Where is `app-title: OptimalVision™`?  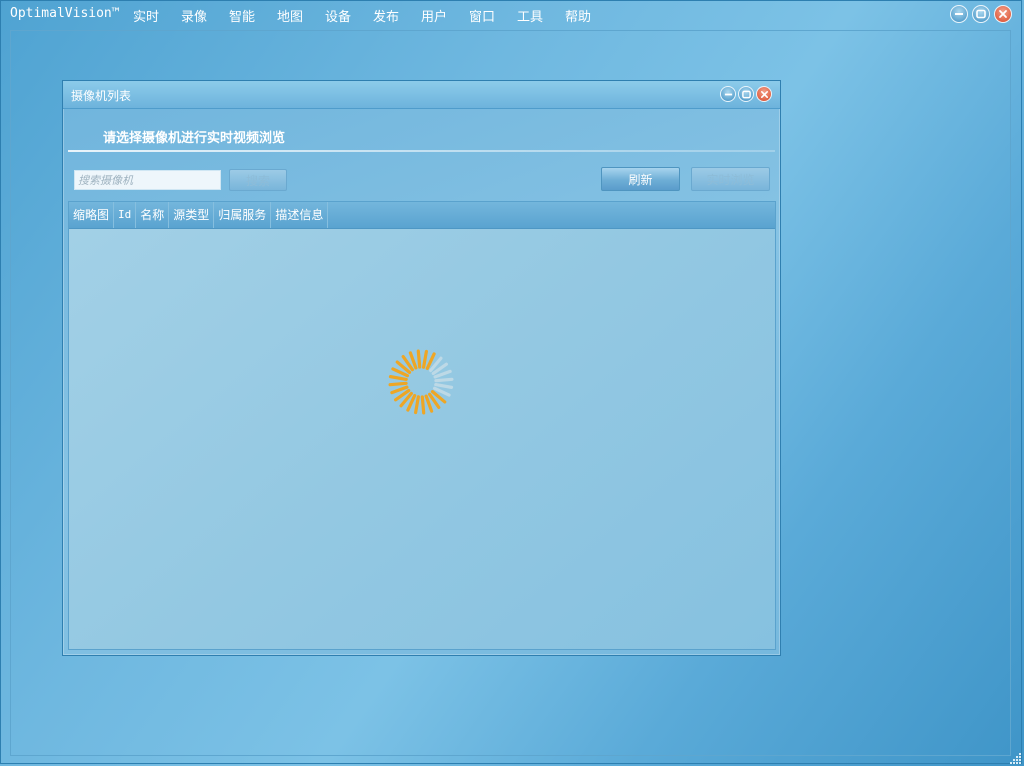 app-title: OptimalVision™ is located at coordinates (65, 13).